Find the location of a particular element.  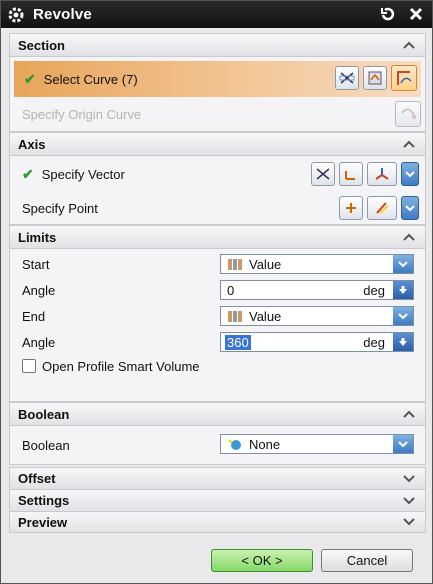

title-bar: Revolve is located at coordinates (216, 14).